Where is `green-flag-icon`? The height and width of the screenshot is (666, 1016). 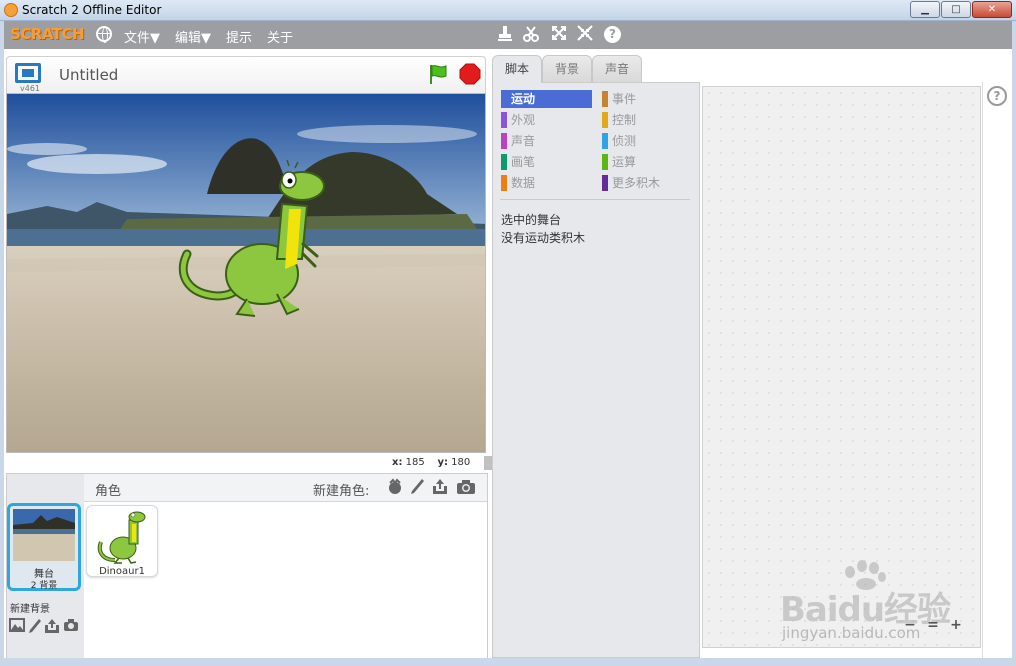 green-flag-icon is located at coordinates (438, 74).